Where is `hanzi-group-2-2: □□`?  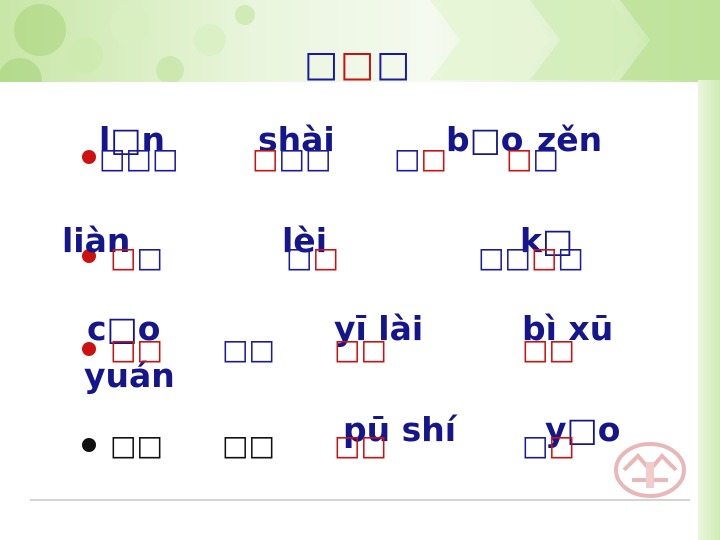
hanzi-group-2-2: □□ is located at coordinates (312, 258).